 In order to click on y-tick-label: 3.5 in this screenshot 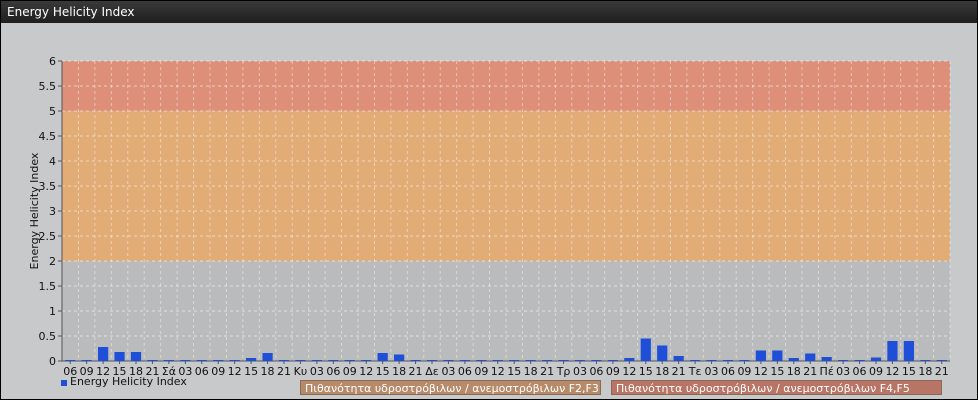, I will do `click(48, 186)`.